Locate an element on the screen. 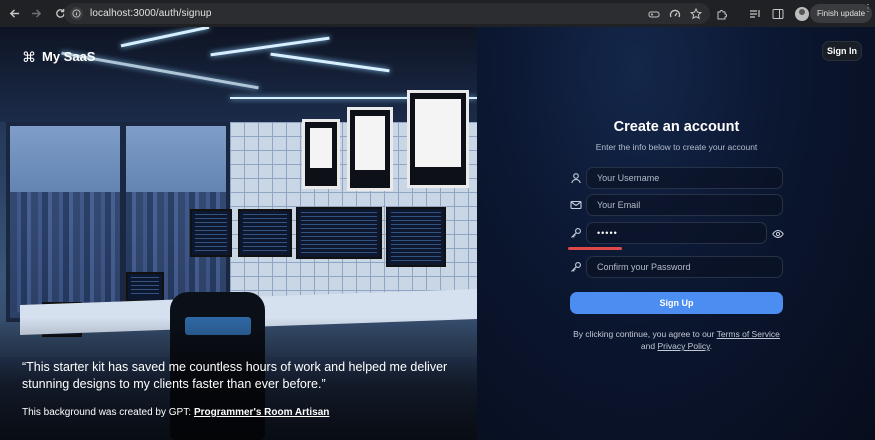 Image resolution: width=875 pixels, height=440 pixels. forward-arrow-icon is located at coordinates (36, 14).